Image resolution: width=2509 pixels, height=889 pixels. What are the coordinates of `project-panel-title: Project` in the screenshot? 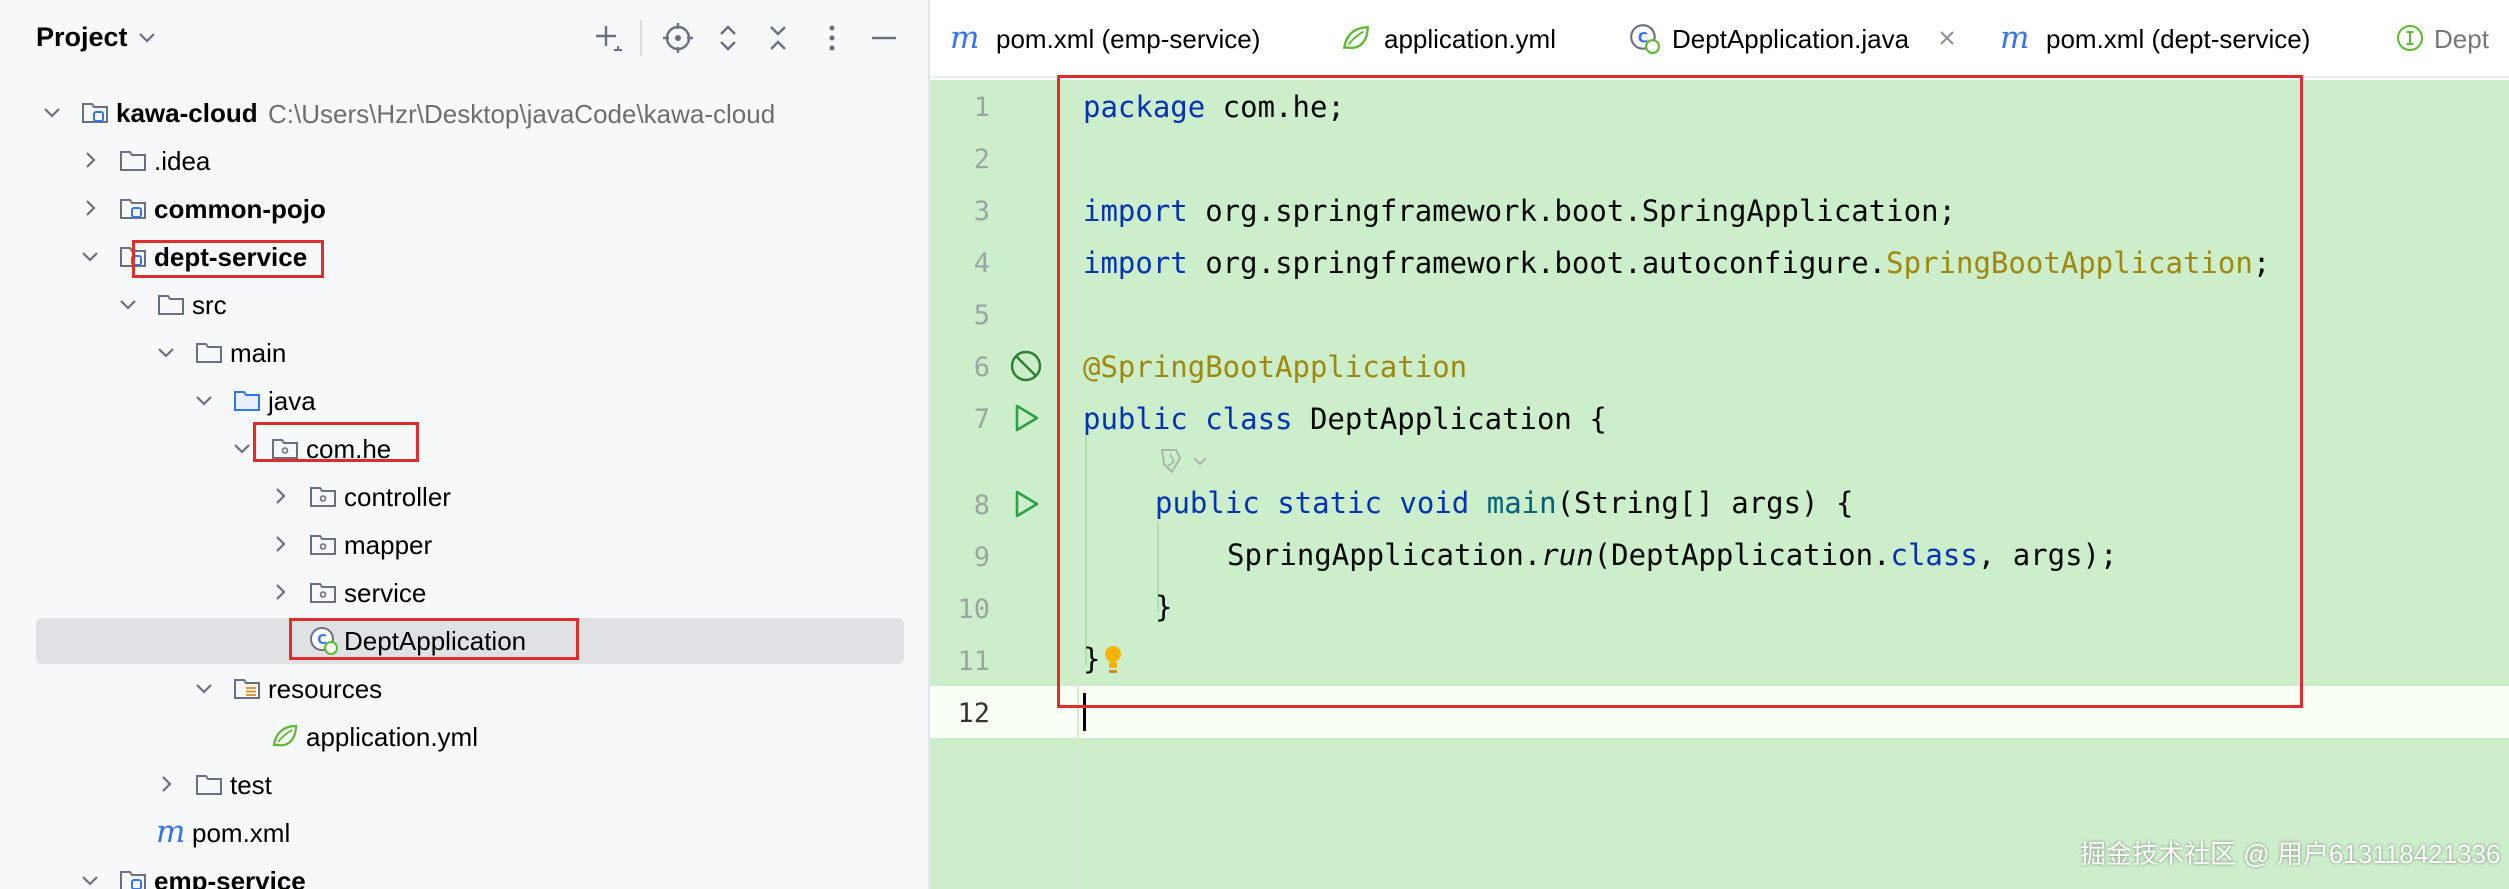 It's located at (82, 37).